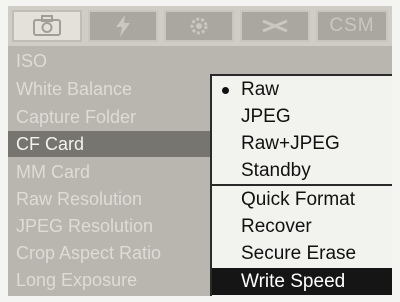 The height and width of the screenshot is (302, 400). I want to click on tab-tools, so click(275, 26).